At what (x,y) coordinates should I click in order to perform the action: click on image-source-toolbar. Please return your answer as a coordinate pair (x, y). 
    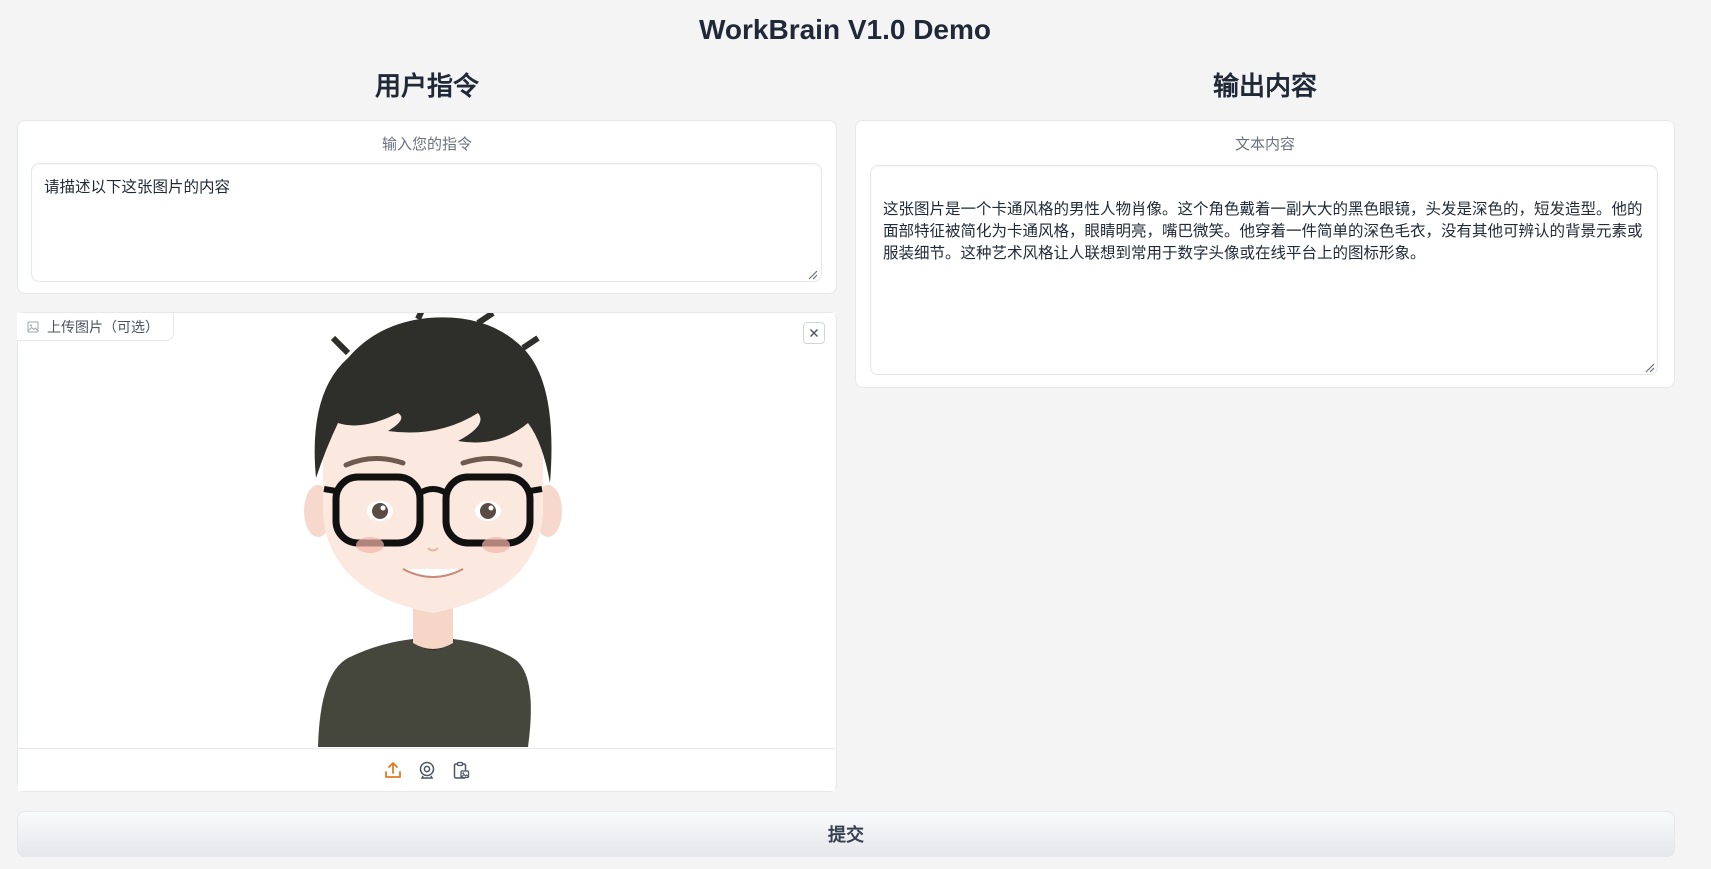
    Looking at the image, I should click on (426, 769).